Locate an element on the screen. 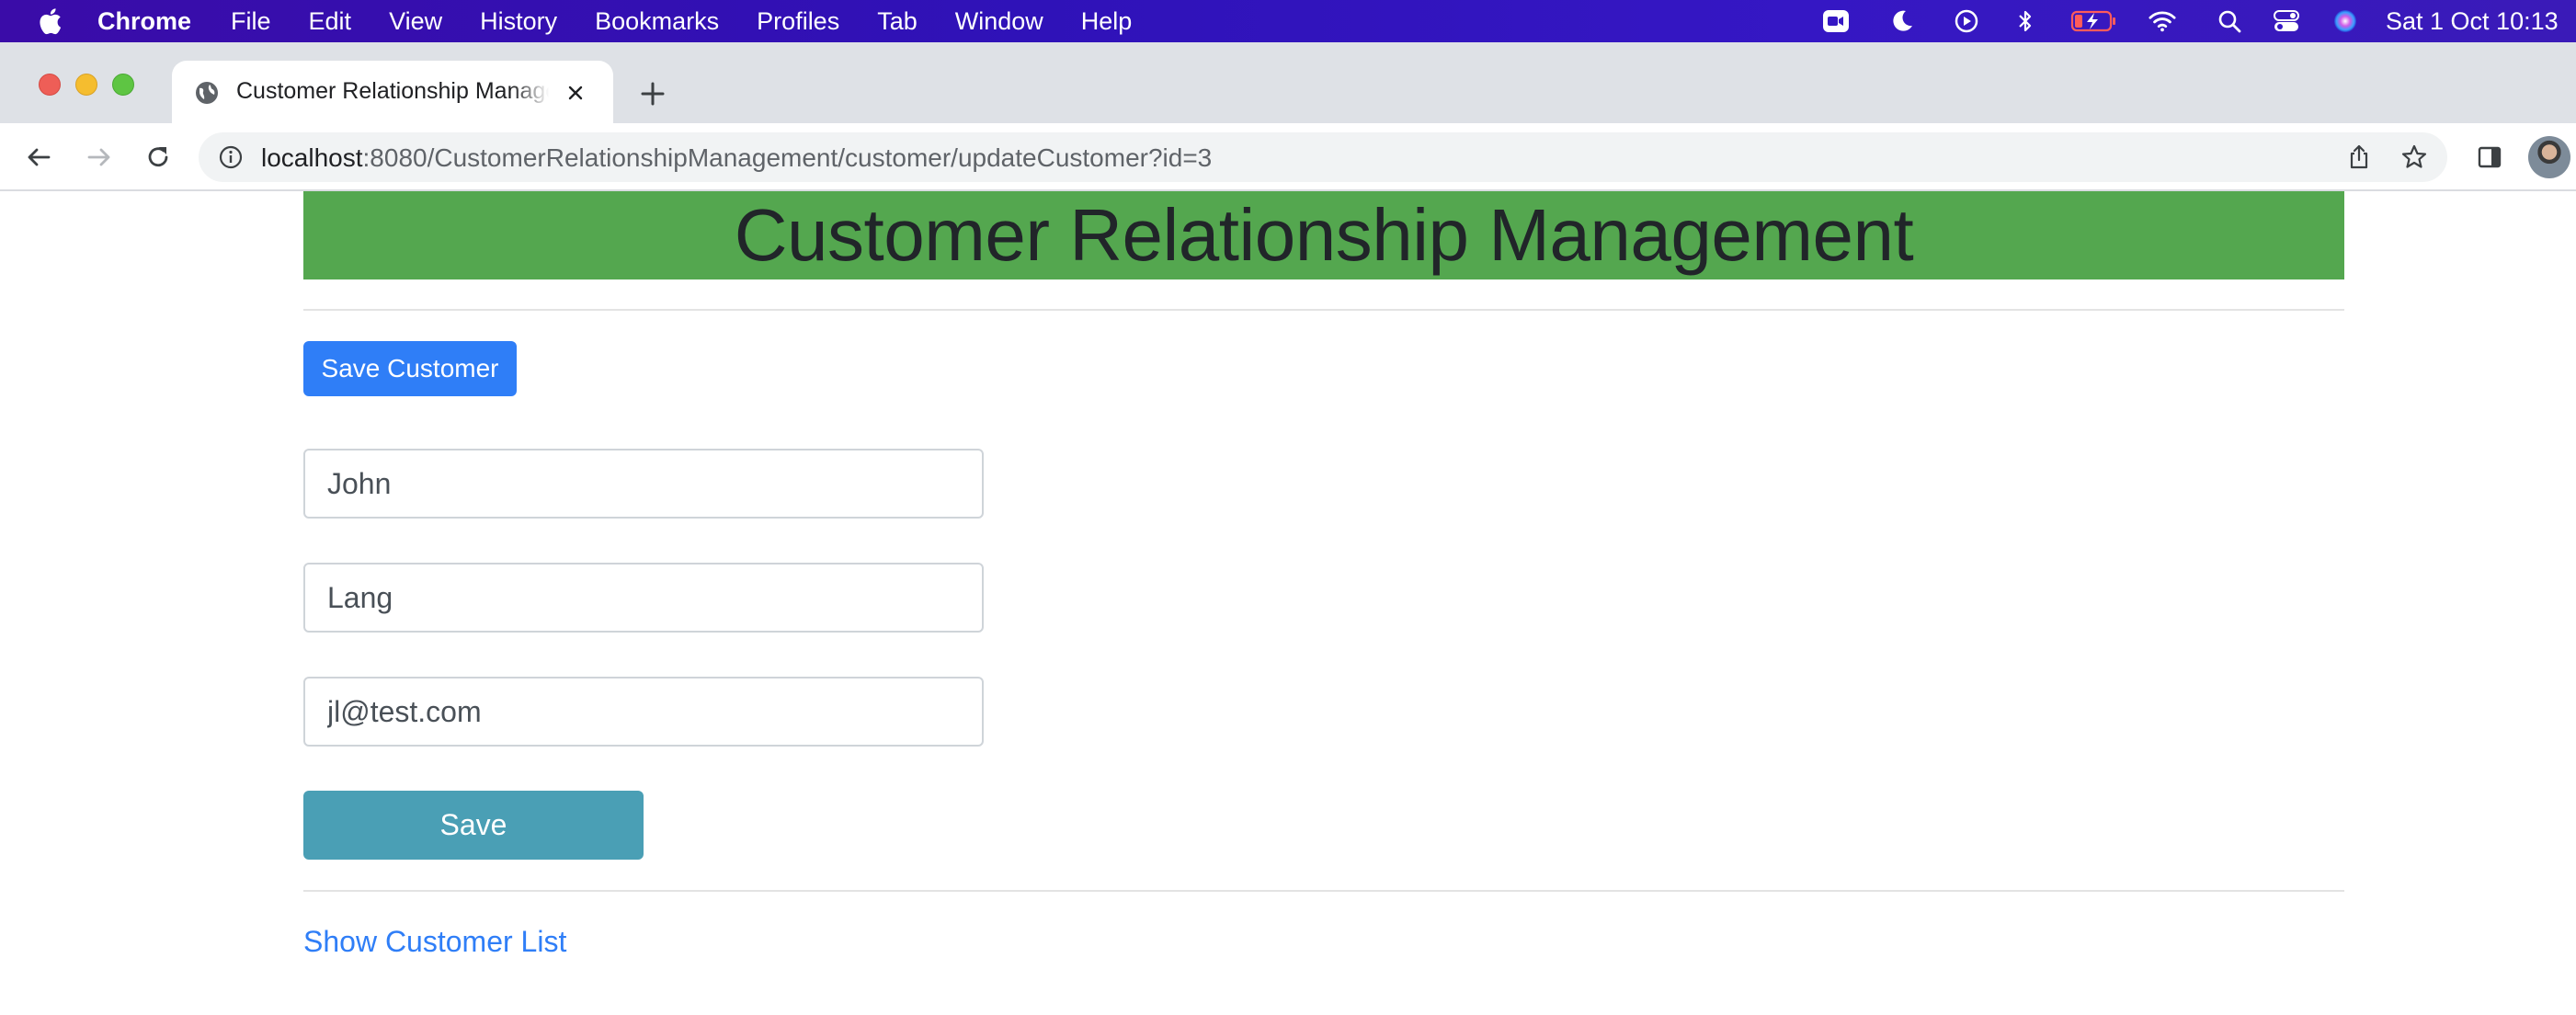 This screenshot has width=2576, height=1015. site-info-icon is located at coordinates (231, 157).